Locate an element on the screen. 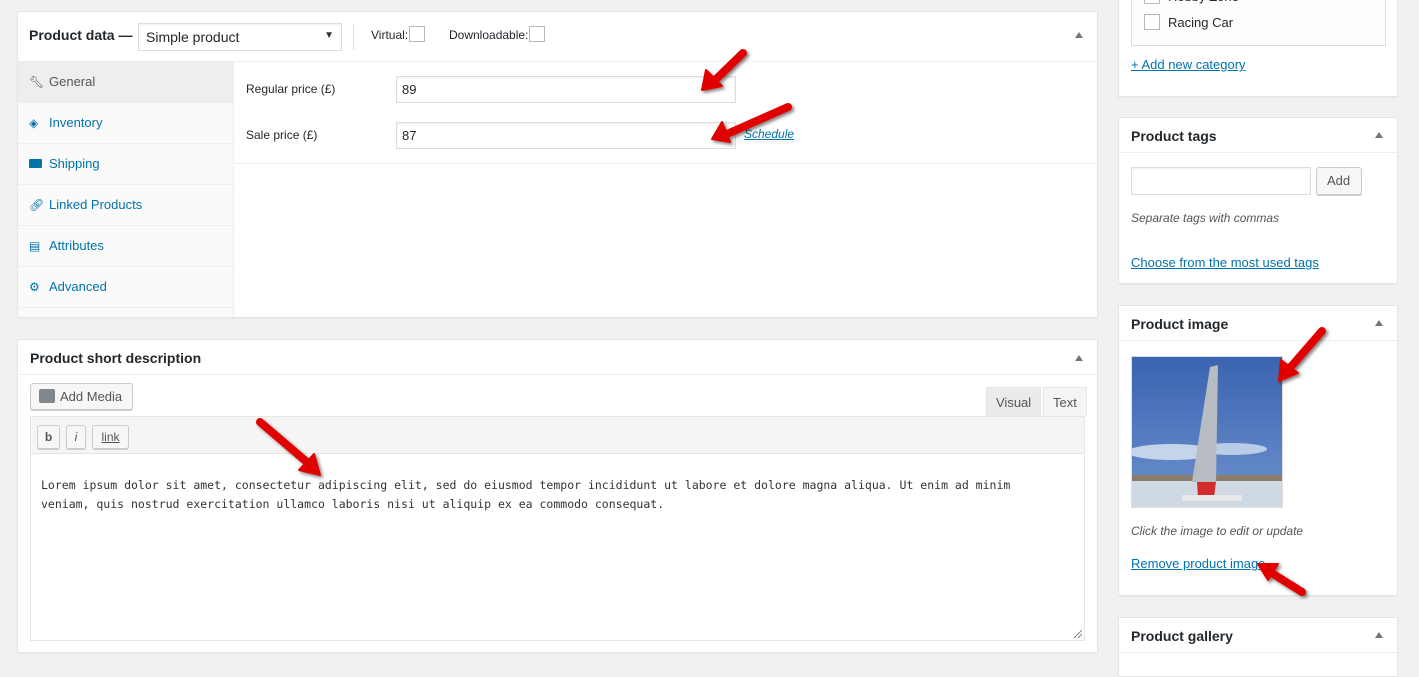  tab-attributes: ▤ Attributes is located at coordinates (125, 246).